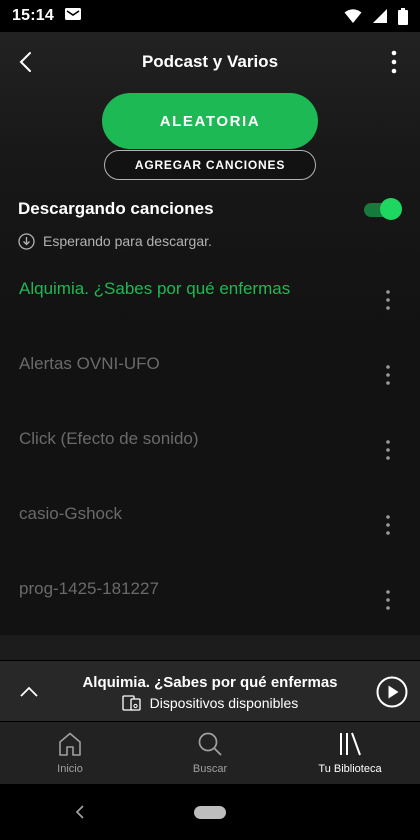 The image size is (420, 840). I want to click on nav-label: Buscar, so click(210, 769).